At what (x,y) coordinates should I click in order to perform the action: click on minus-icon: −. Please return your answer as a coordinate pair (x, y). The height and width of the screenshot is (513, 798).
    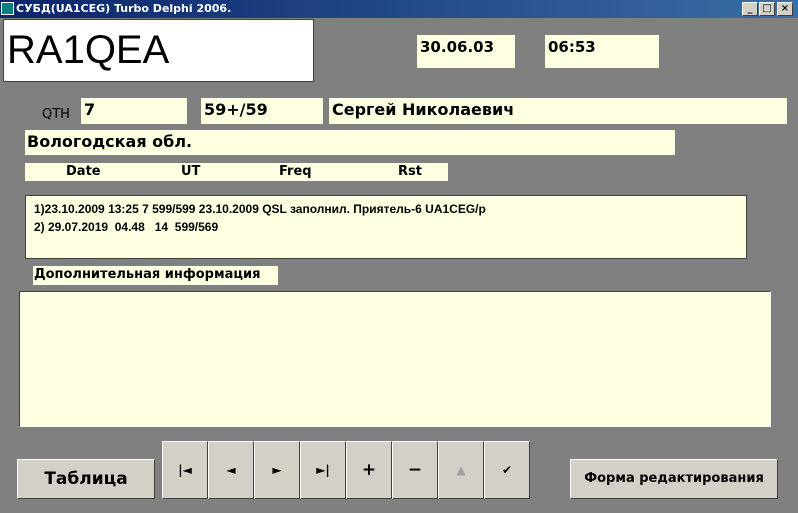
    Looking at the image, I should click on (415, 470).